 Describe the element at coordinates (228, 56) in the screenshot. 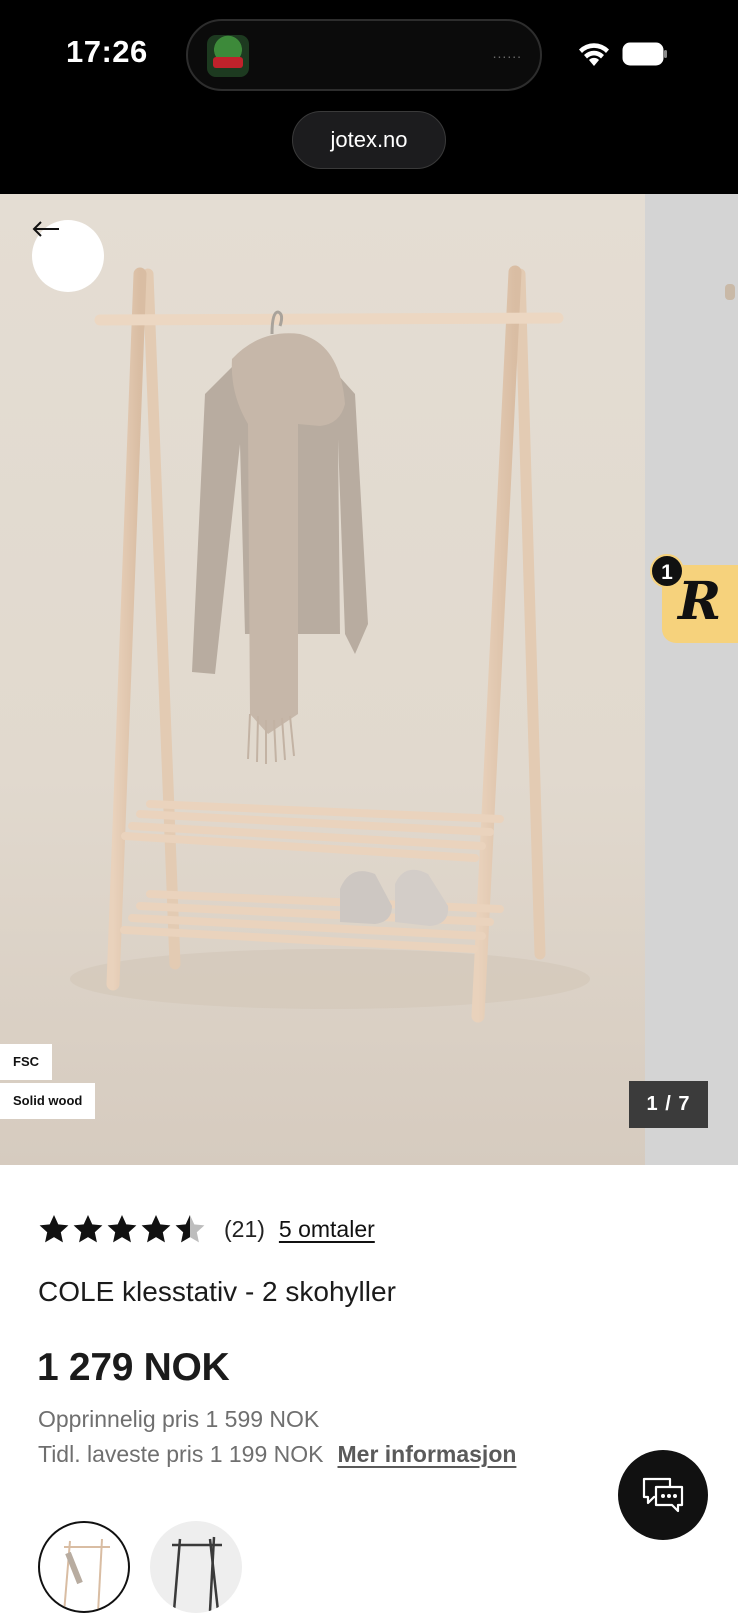

I see `app-thumbnail-icon` at that location.